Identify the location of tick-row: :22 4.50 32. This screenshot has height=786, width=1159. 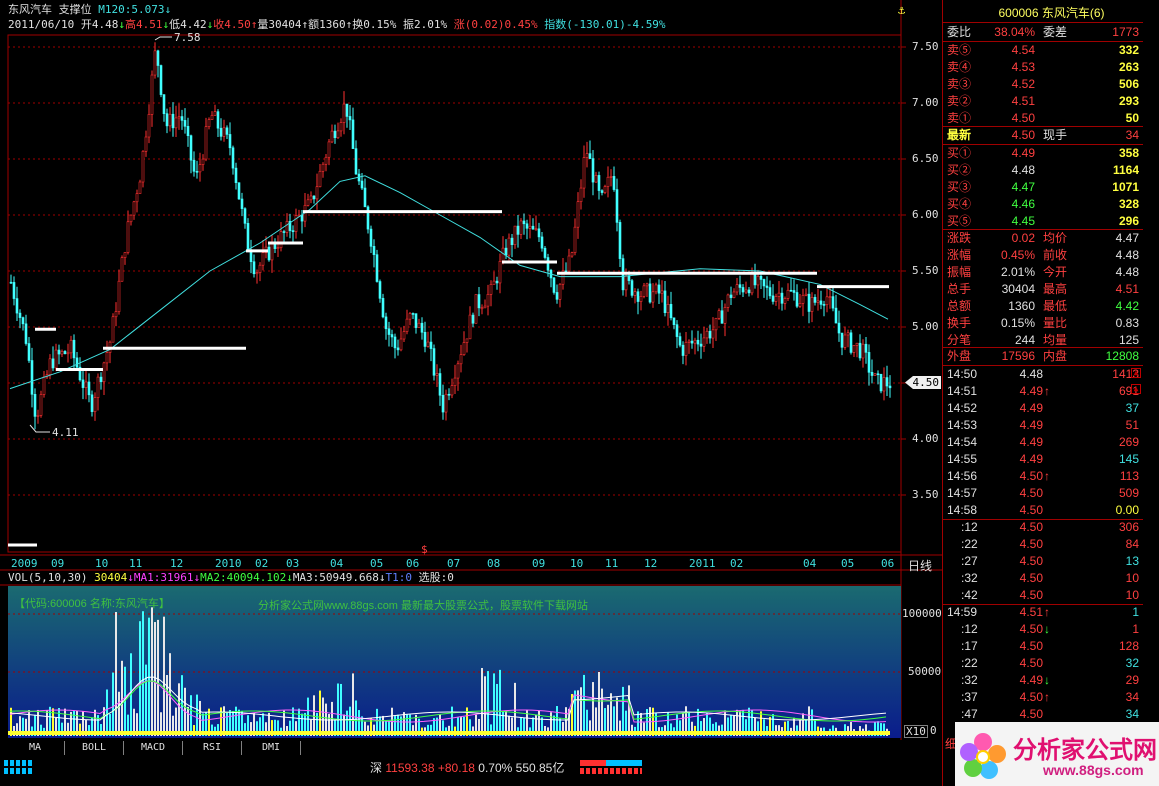
(1043, 663).